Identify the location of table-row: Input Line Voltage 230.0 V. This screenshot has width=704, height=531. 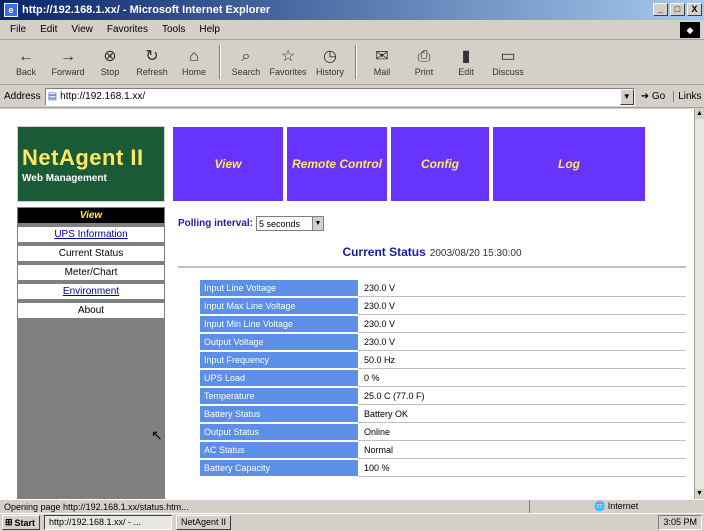
(443, 288).